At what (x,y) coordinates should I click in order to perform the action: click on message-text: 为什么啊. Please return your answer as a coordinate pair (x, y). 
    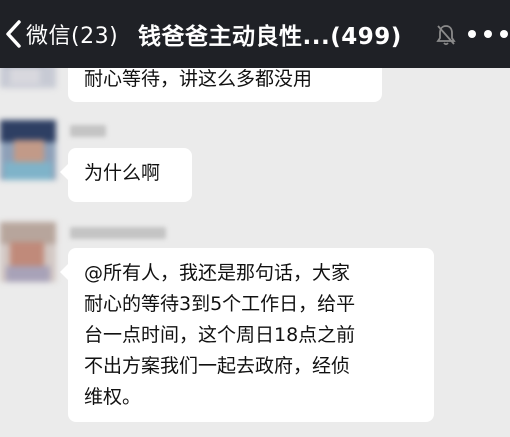
    Looking at the image, I should click on (122, 173).